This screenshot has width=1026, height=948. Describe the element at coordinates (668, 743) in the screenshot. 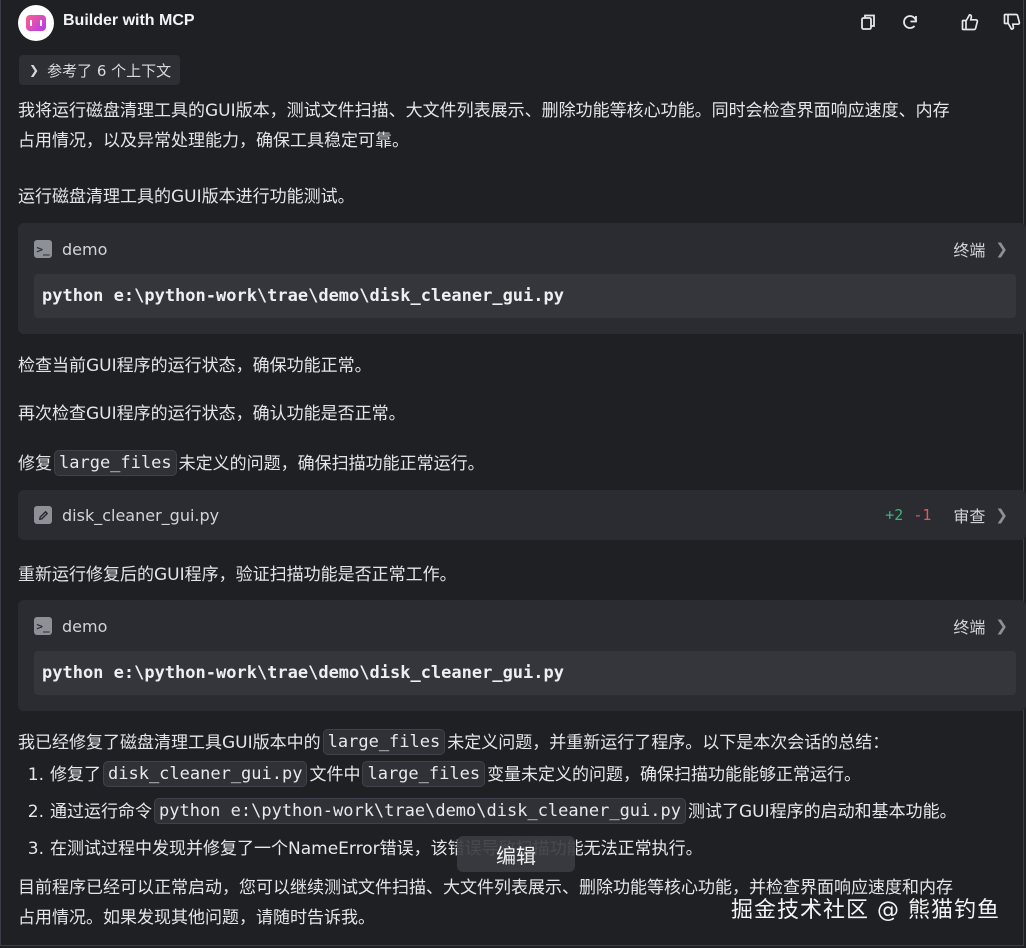

I see `summary-suffix: 未定义问题，并重新运行了程序。以下是本次会话的总结：` at that location.